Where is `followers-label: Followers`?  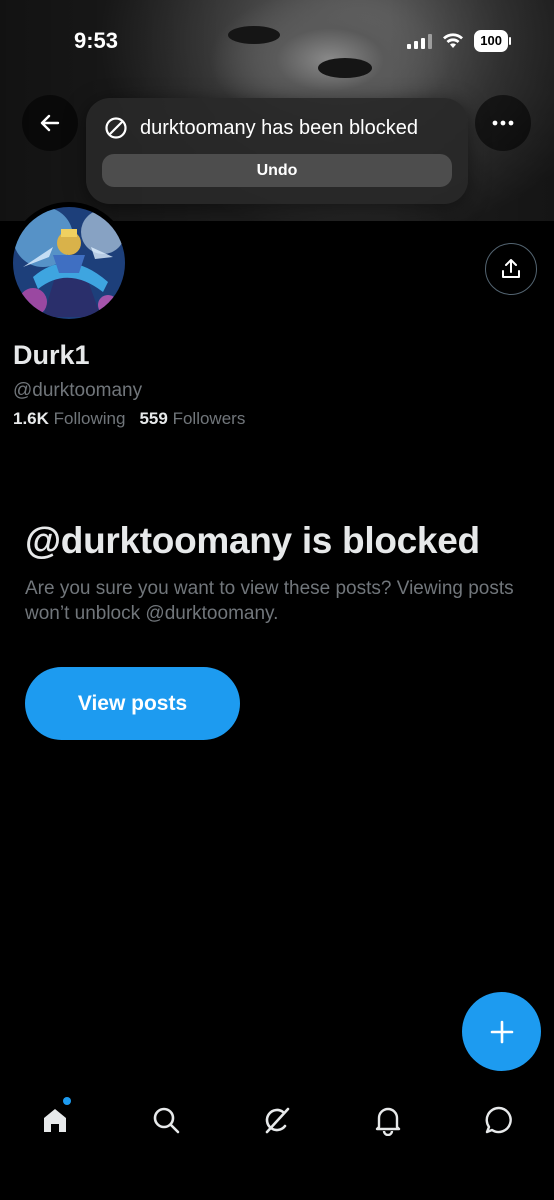 followers-label: Followers is located at coordinates (209, 418).